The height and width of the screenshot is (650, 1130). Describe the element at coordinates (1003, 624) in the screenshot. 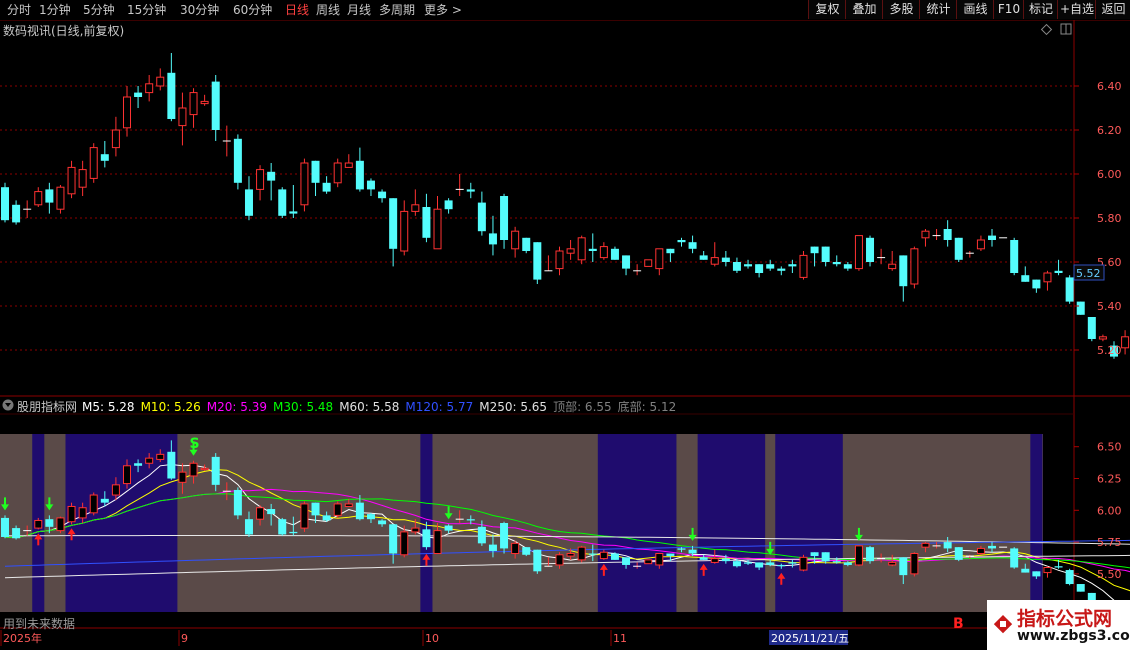

I see `watermark-logo-icon` at that location.